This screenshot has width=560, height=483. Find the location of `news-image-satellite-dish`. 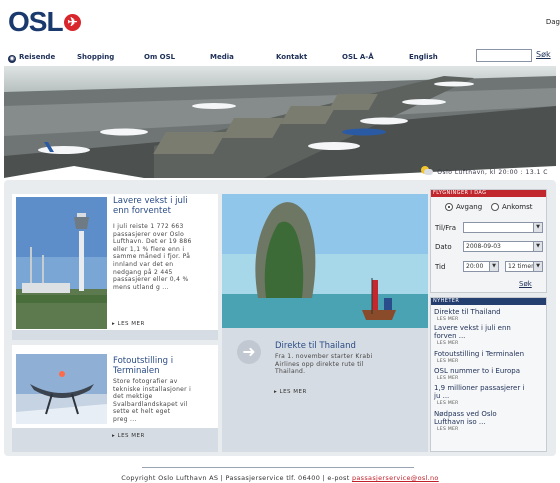

news-image-satellite-dish is located at coordinates (61, 389).